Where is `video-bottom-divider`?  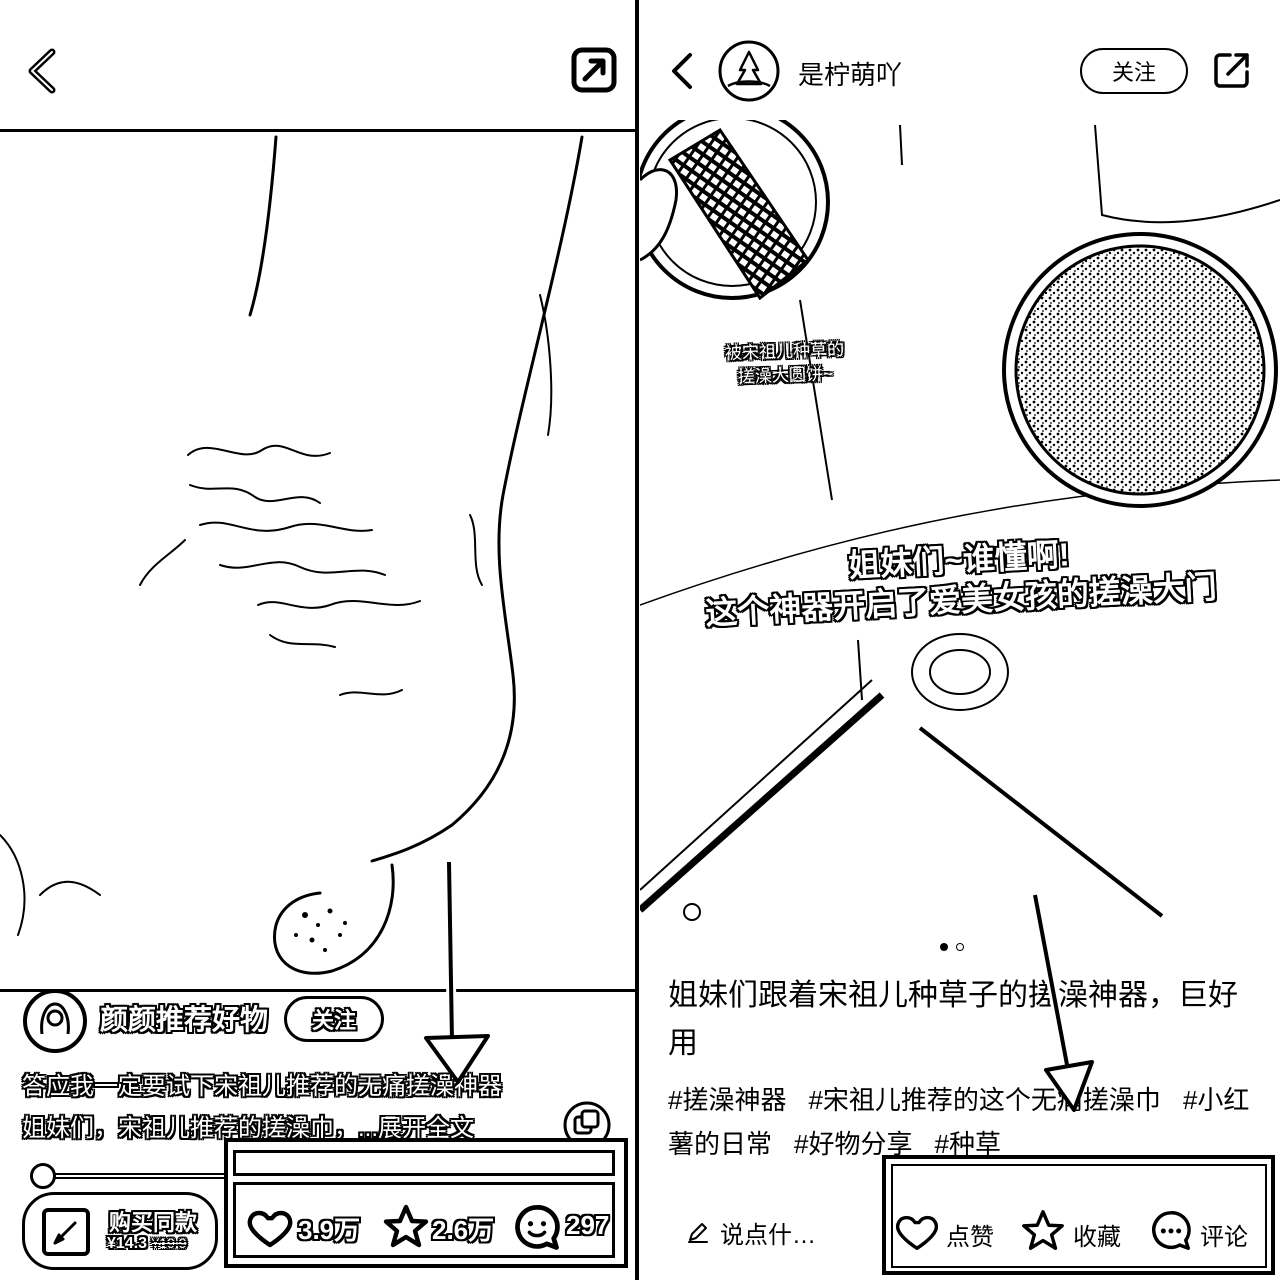
video-bottom-divider is located at coordinates (318, 990).